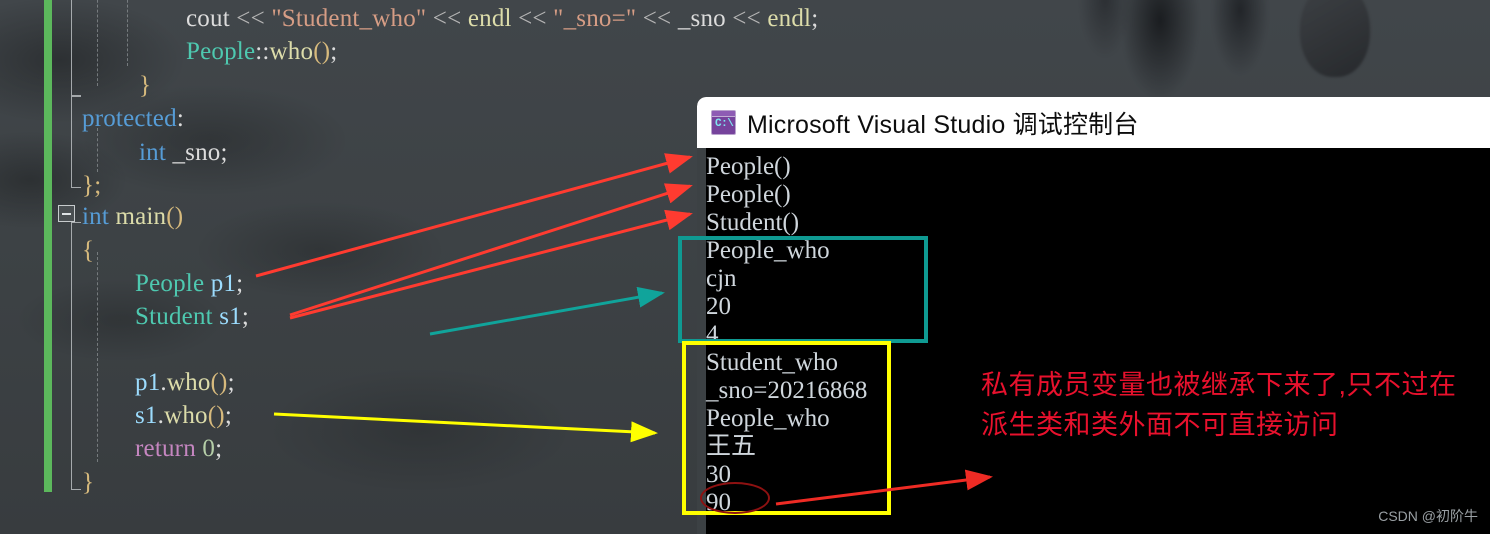  I want to click on code-token: main, so click(141, 216).